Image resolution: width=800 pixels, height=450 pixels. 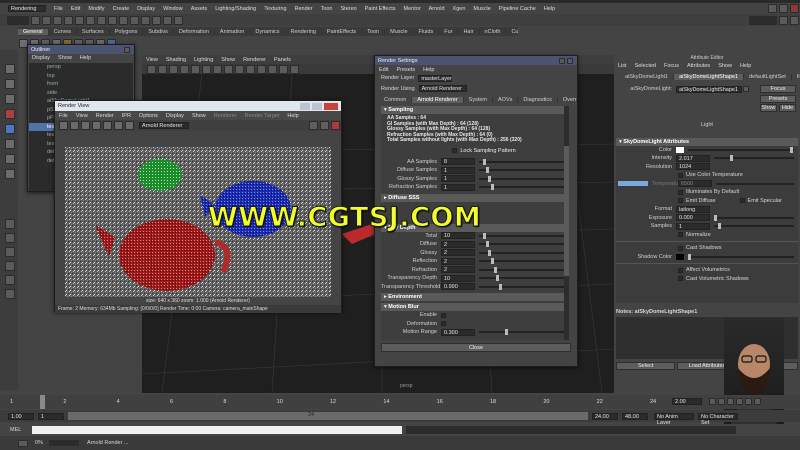 I want to click on ipr-render-icon, so click(x=74, y=125).